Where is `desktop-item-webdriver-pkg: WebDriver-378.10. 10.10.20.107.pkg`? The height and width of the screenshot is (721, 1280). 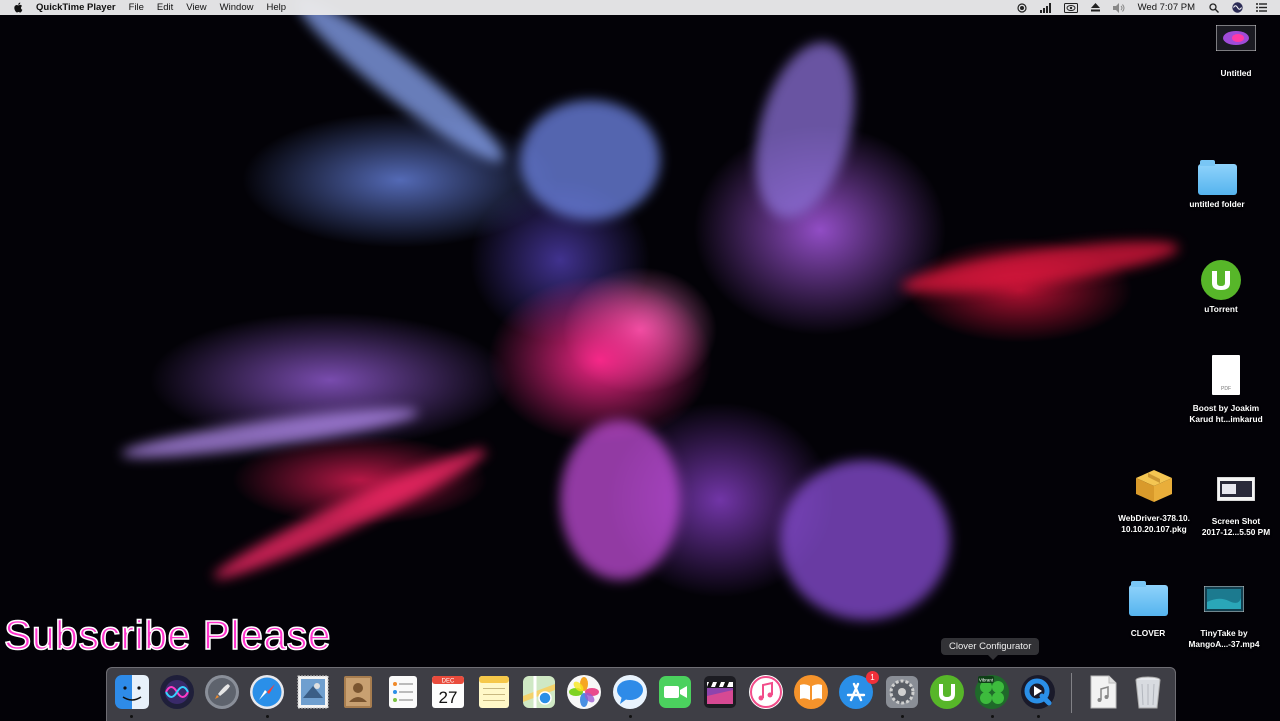
desktop-item-webdriver-pkg: WebDriver-378.10. 10.10.20.107.pkg is located at coordinates (1154, 501).